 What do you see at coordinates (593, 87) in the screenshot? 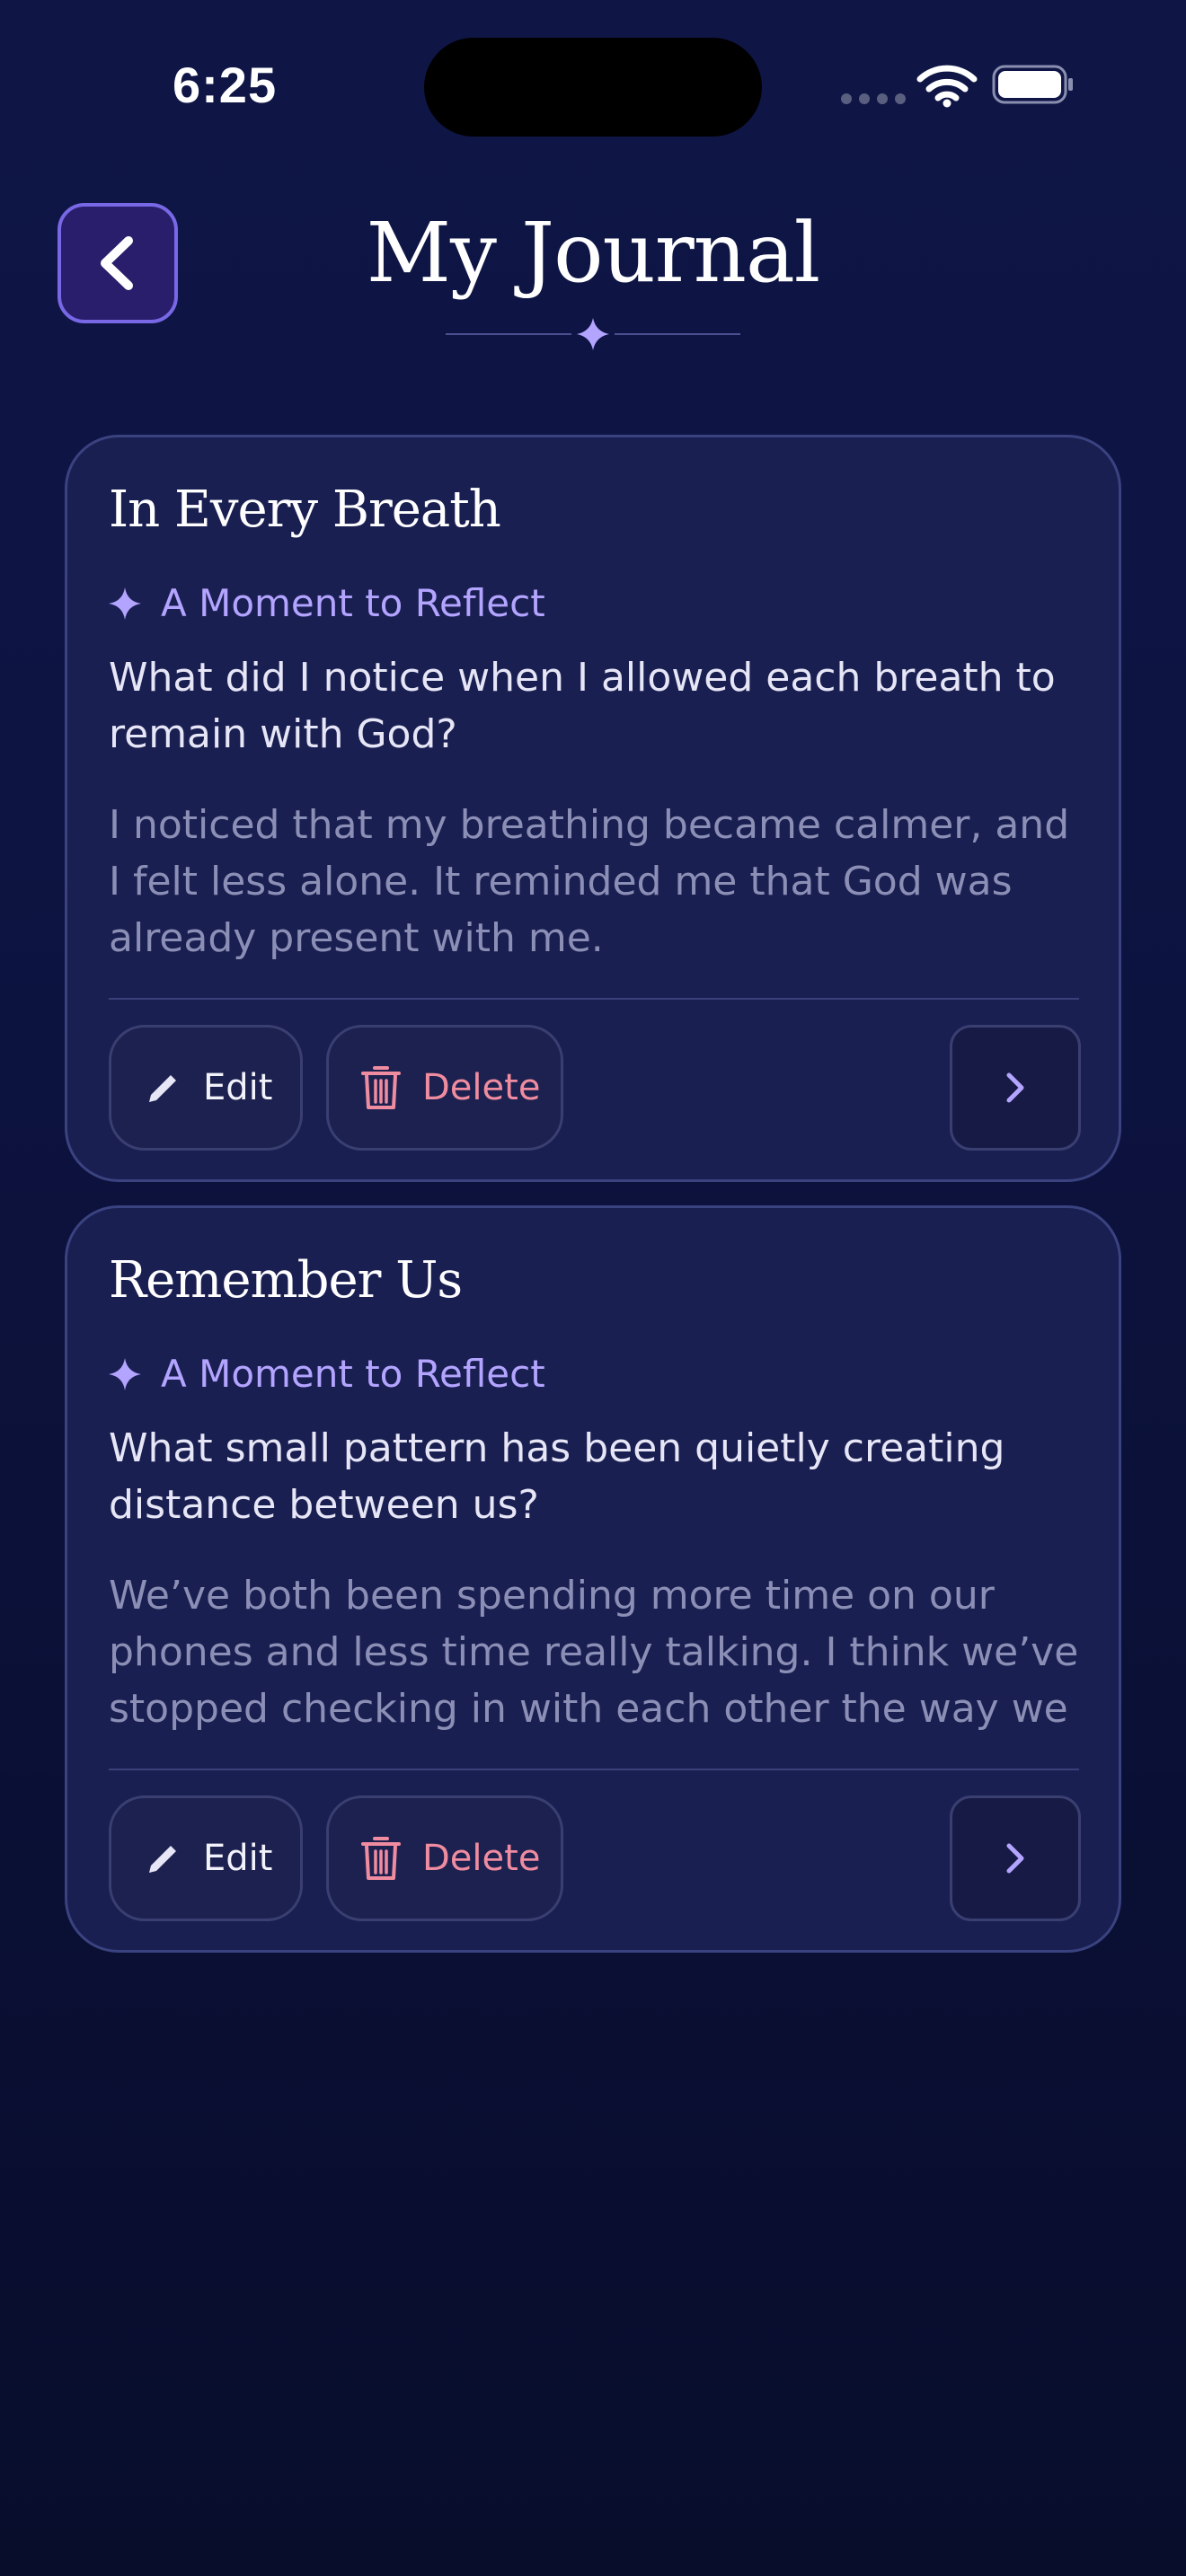
I see `dynamic-island` at bounding box center [593, 87].